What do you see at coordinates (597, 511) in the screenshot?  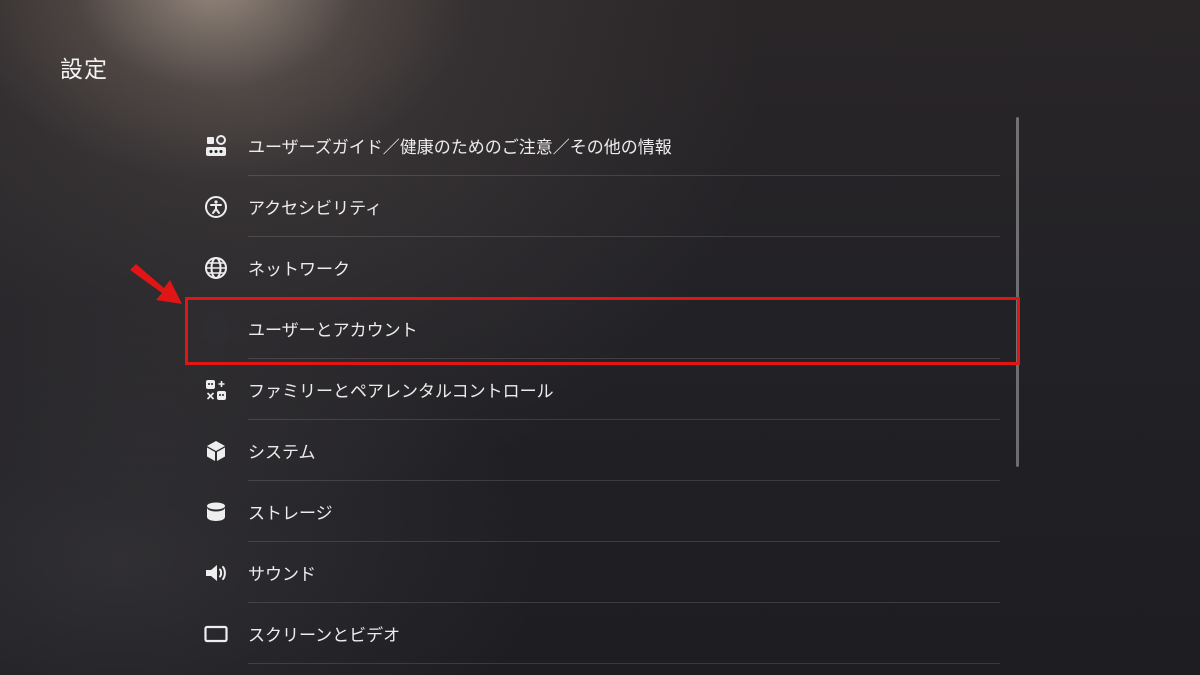 I see `menu-item-storage: ストレージ` at bounding box center [597, 511].